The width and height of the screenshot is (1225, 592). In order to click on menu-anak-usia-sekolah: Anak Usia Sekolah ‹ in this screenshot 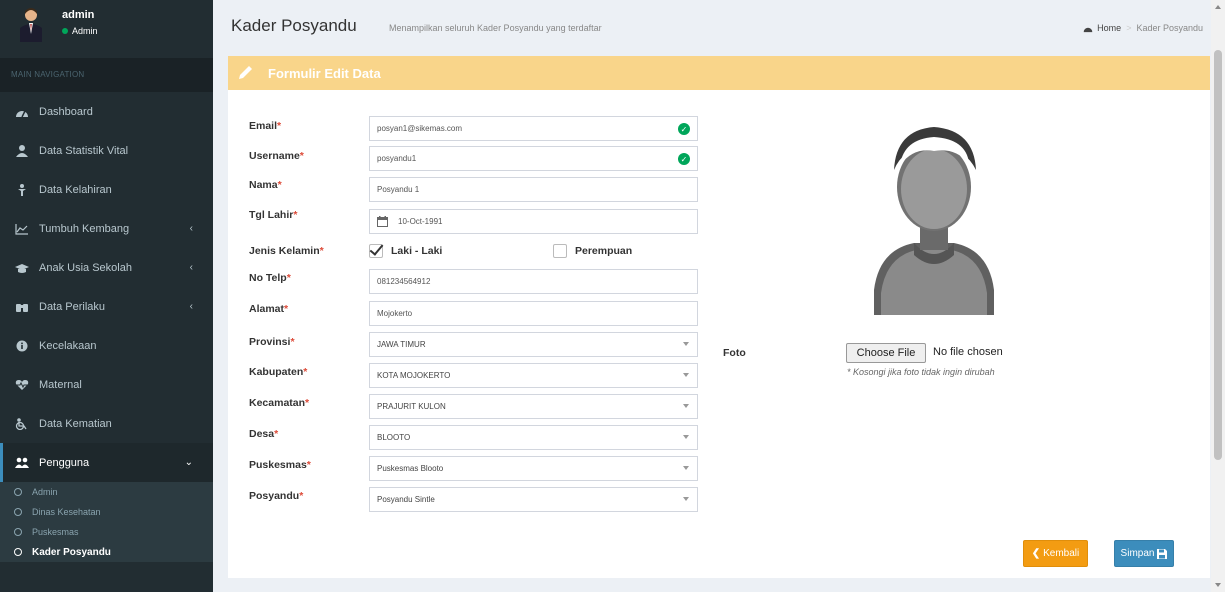, I will do `click(106, 267)`.